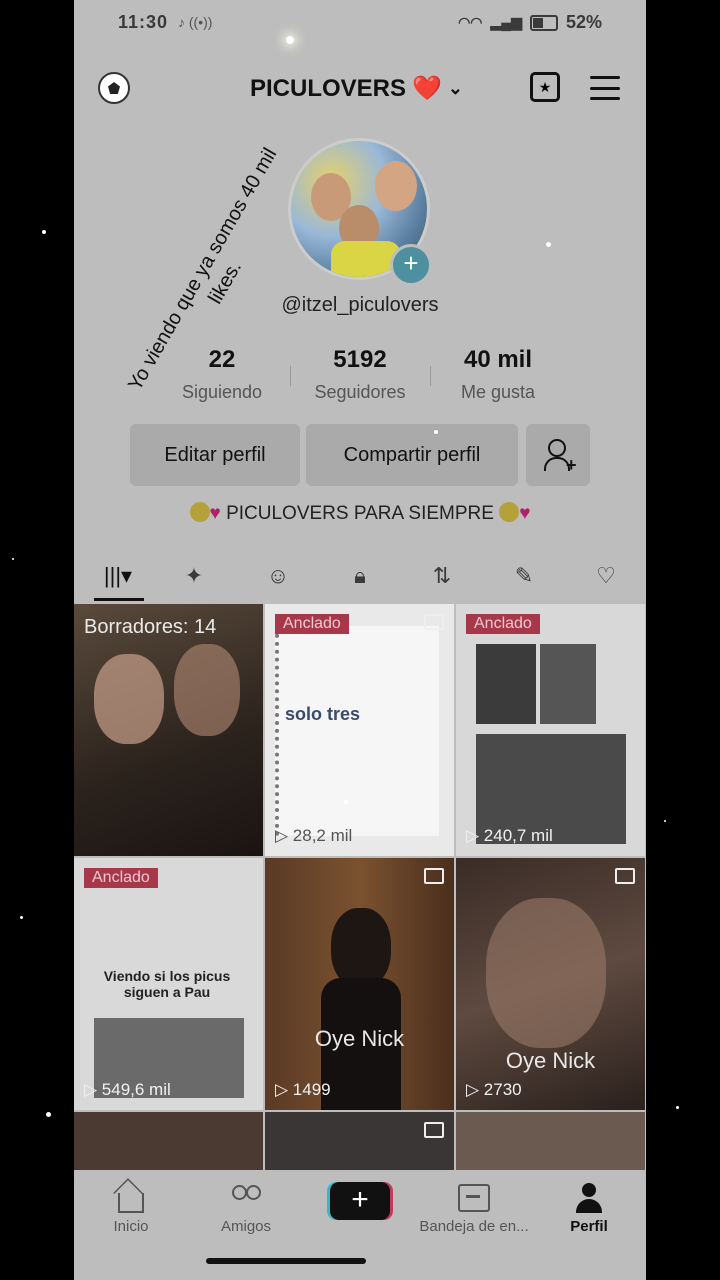 Image resolution: width=720 pixels, height=1280 pixels. Describe the element at coordinates (606, 576) in the screenshot. I see `tab-liked-heart-icon: ♡` at that location.